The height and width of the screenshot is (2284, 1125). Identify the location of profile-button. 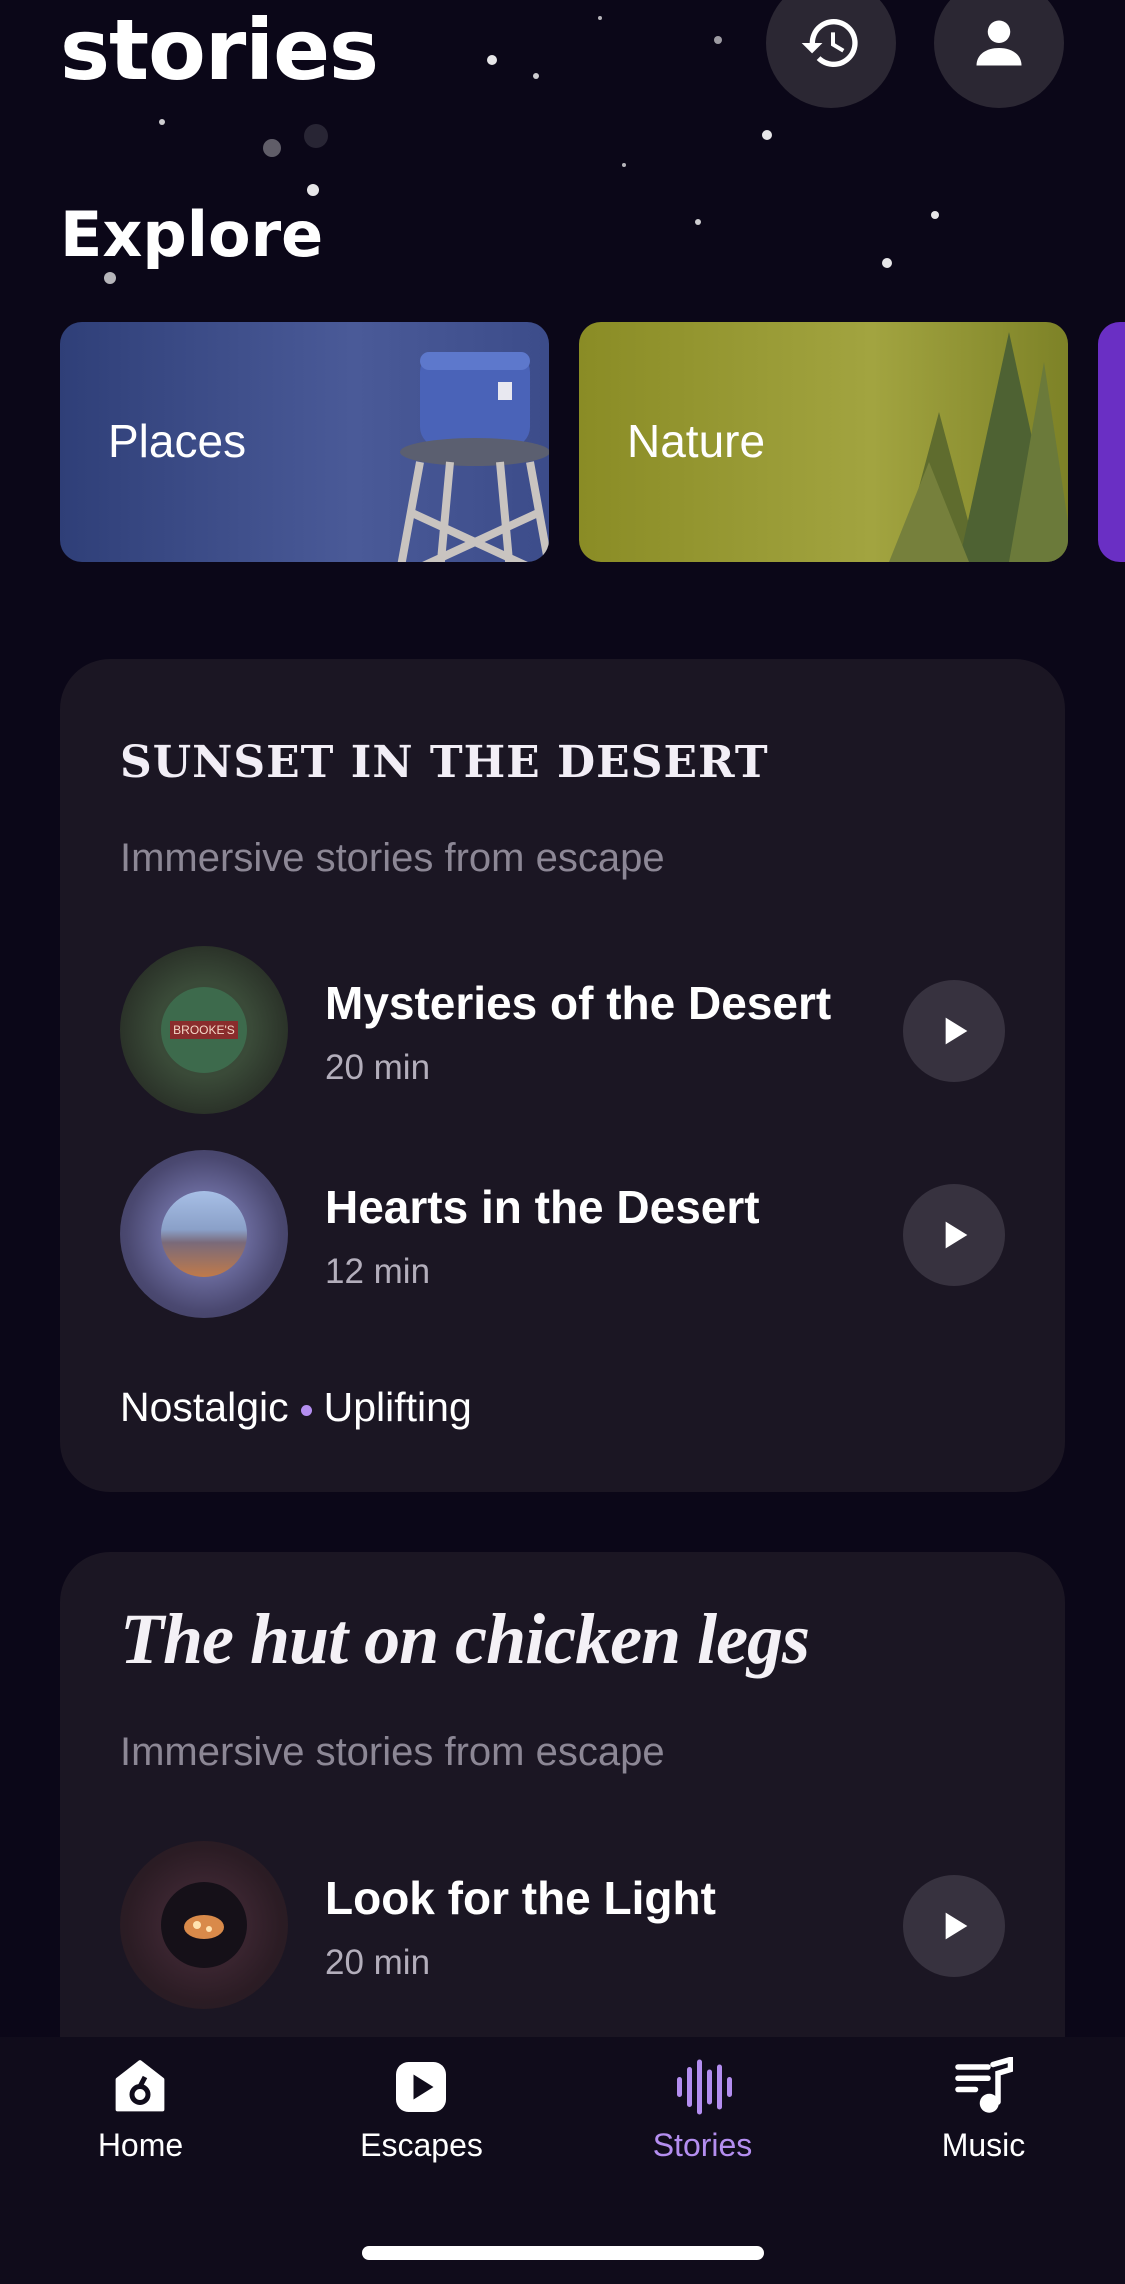
(999, 54).